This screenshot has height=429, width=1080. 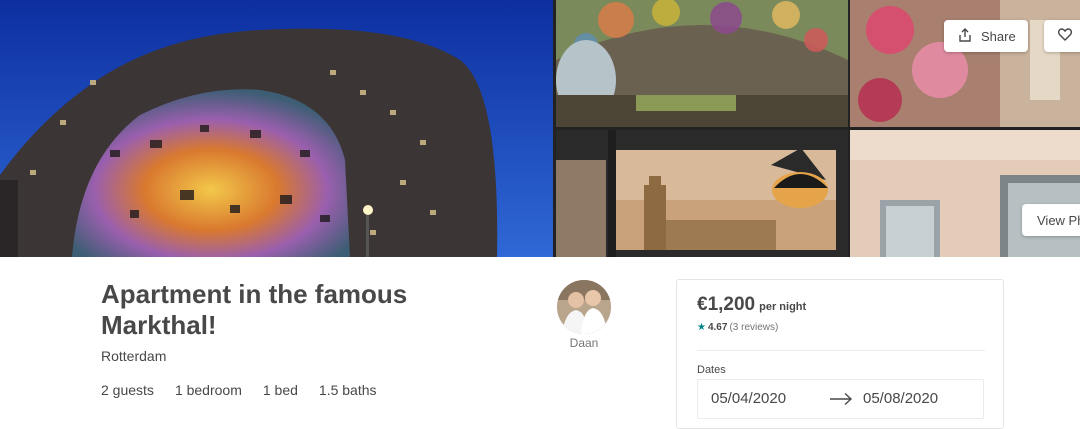 I want to click on arrow-right-icon, so click(x=841, y=399).